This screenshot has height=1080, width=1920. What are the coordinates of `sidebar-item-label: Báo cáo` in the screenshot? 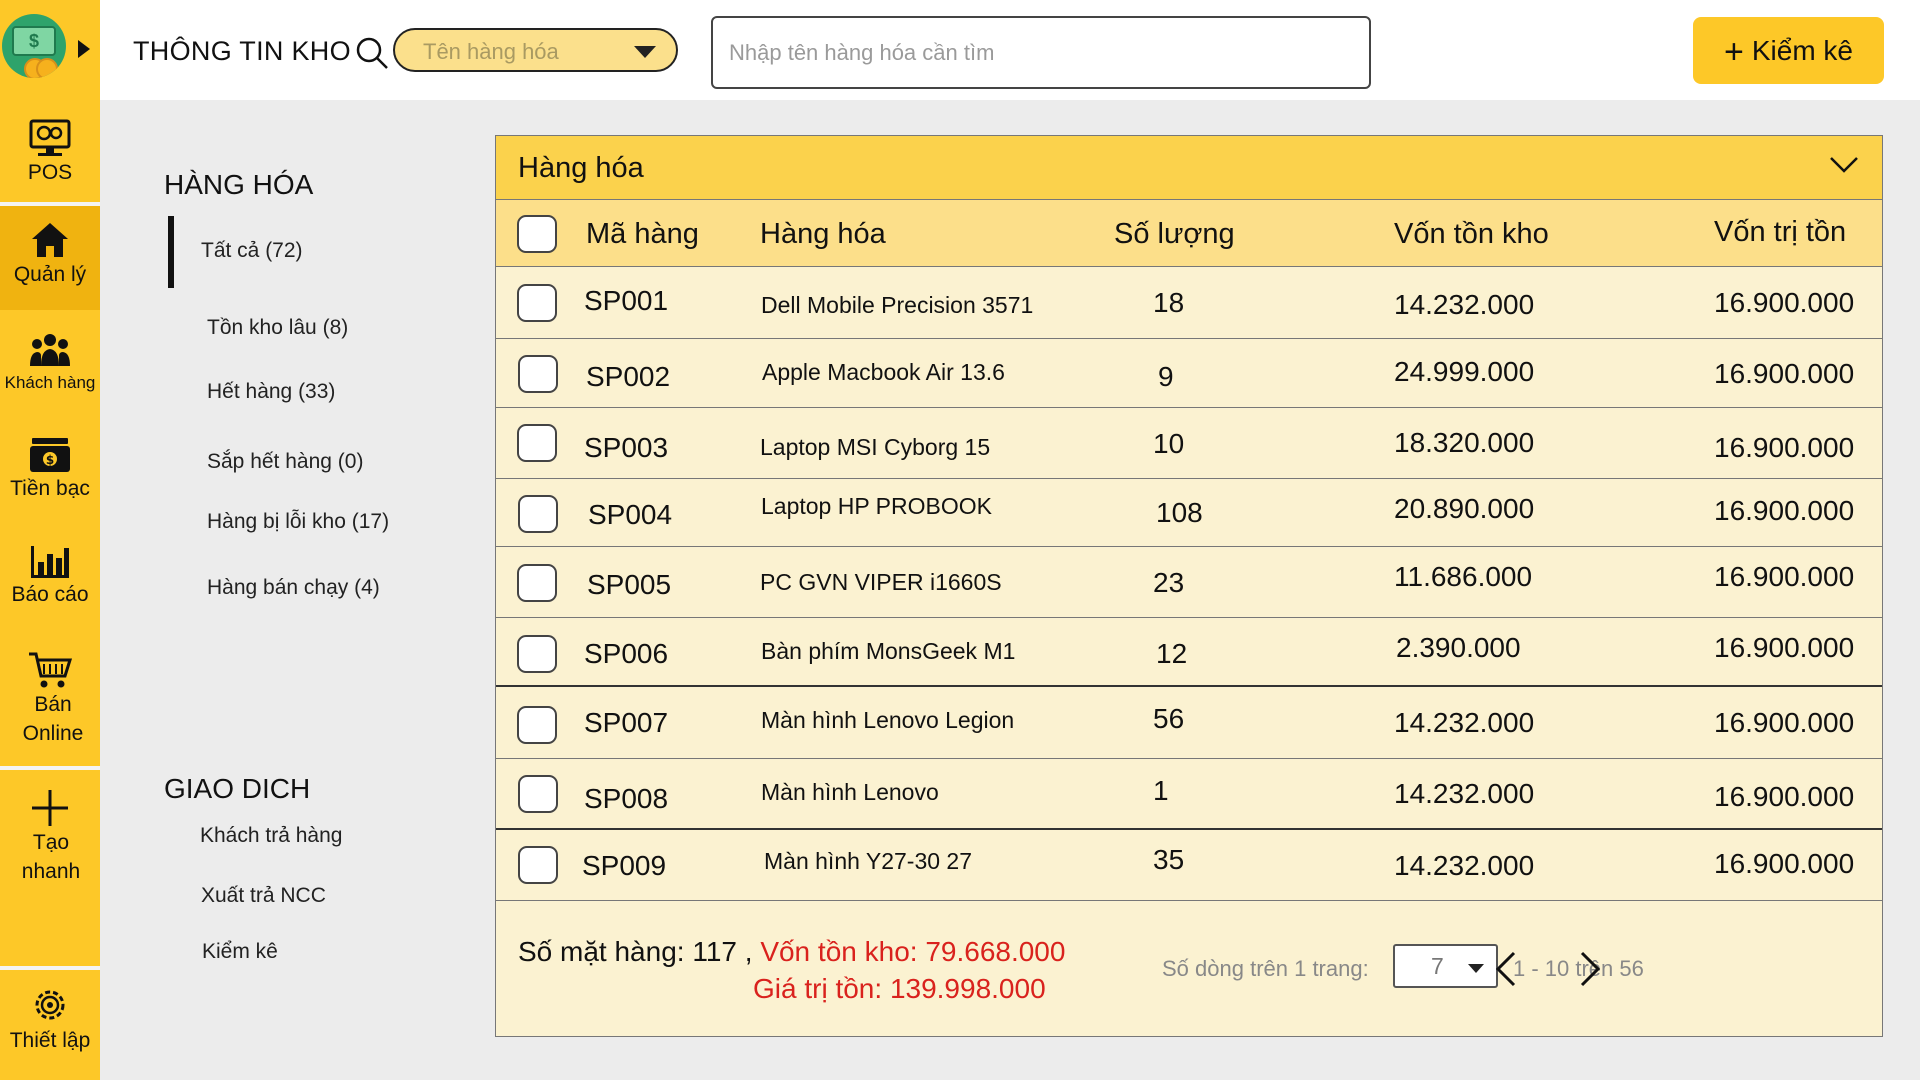 It's located at (50, 594).